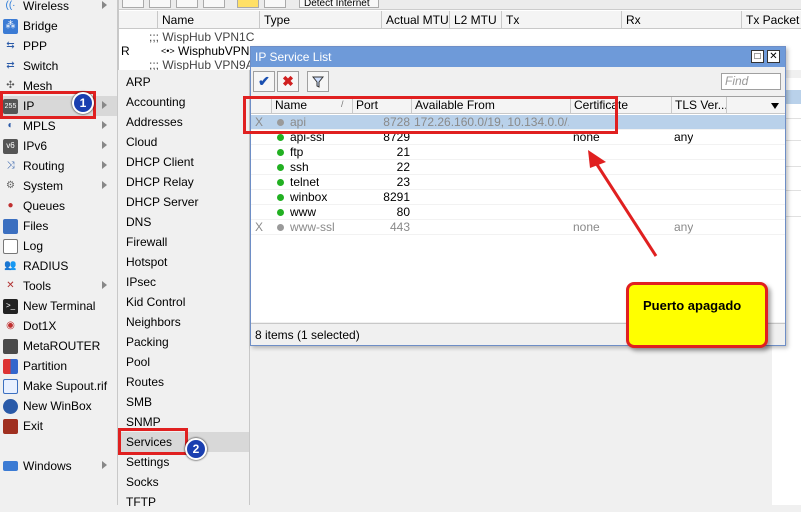 The width and height of the screenshot is (801, 512). What do you see at coordinates (10, 45) in the screenshot?
I see `ppp-icon: ⇆` at bounding box center [10, 45].